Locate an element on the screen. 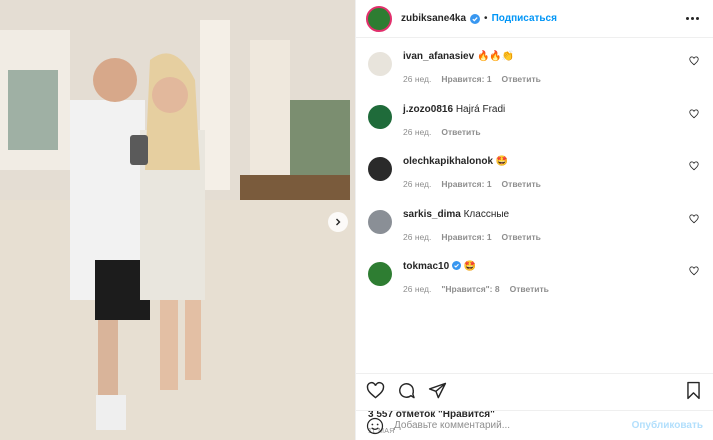 The width and height of the screenshot is (713, 440). comment-item: j.zozo0816 Hajrá Fradi 26 нед. Ответить is located at coordinates (534, 129).